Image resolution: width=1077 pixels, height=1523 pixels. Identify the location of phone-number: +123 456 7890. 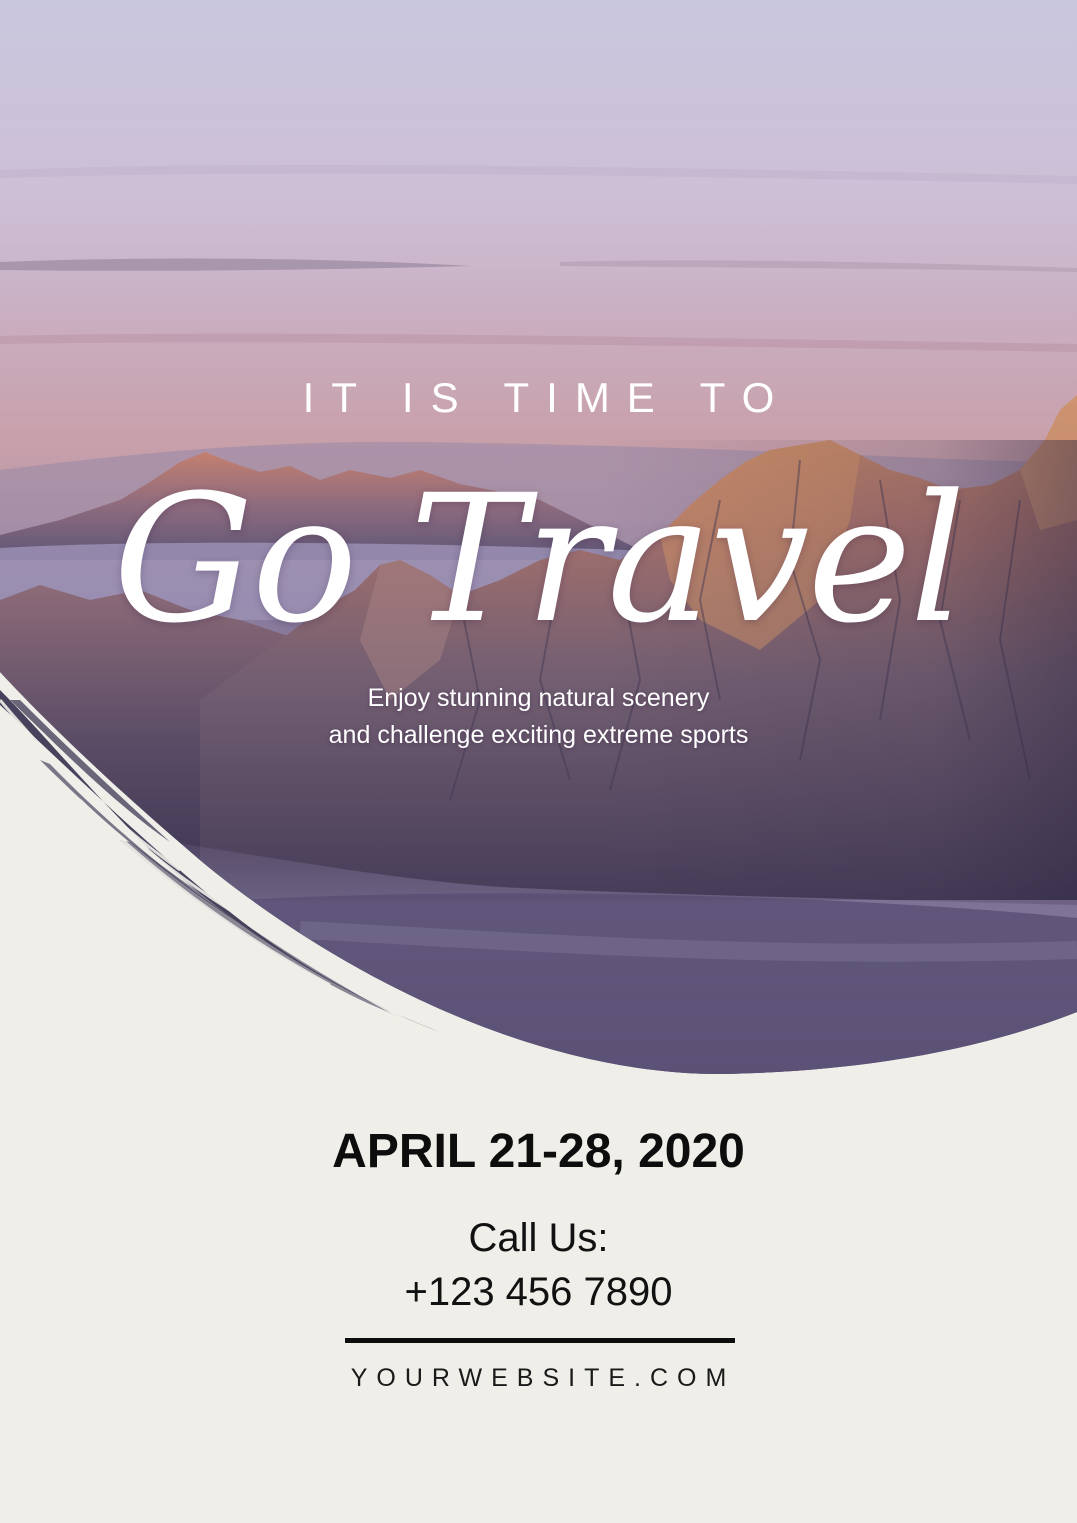
(538, 1292).